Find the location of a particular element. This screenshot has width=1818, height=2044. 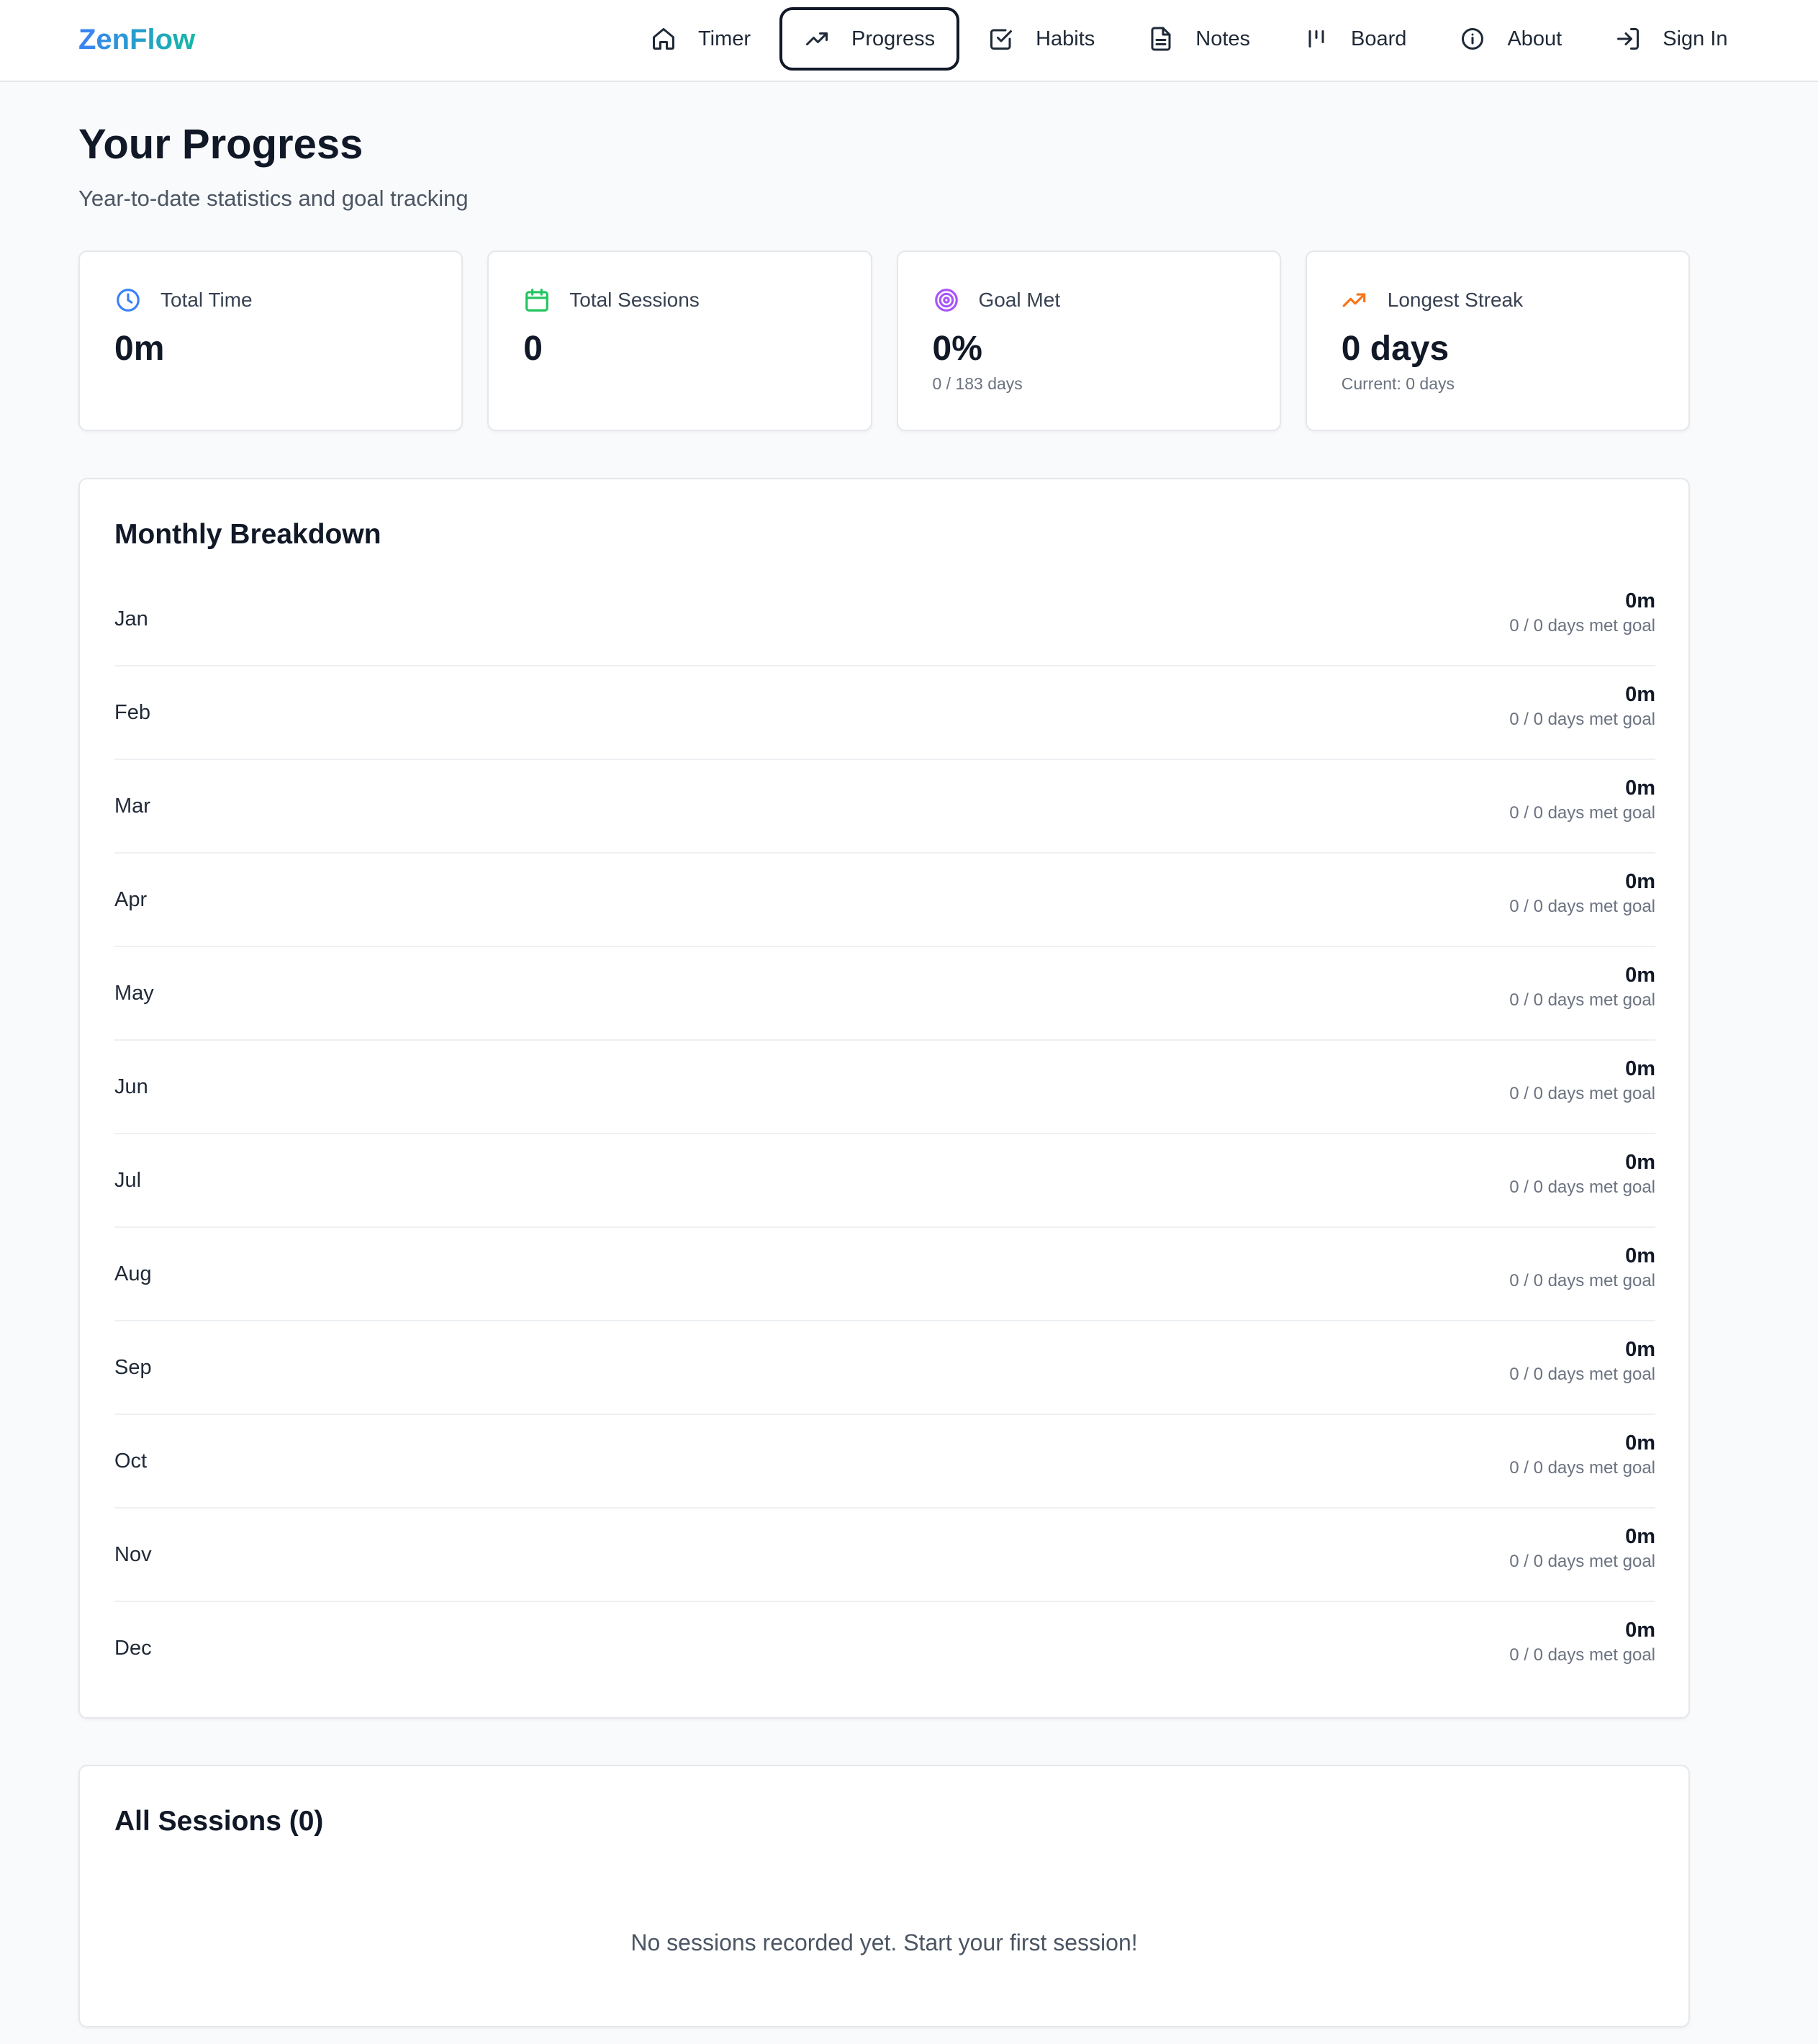

month-name: Apr is located at coordinates (131, 900).